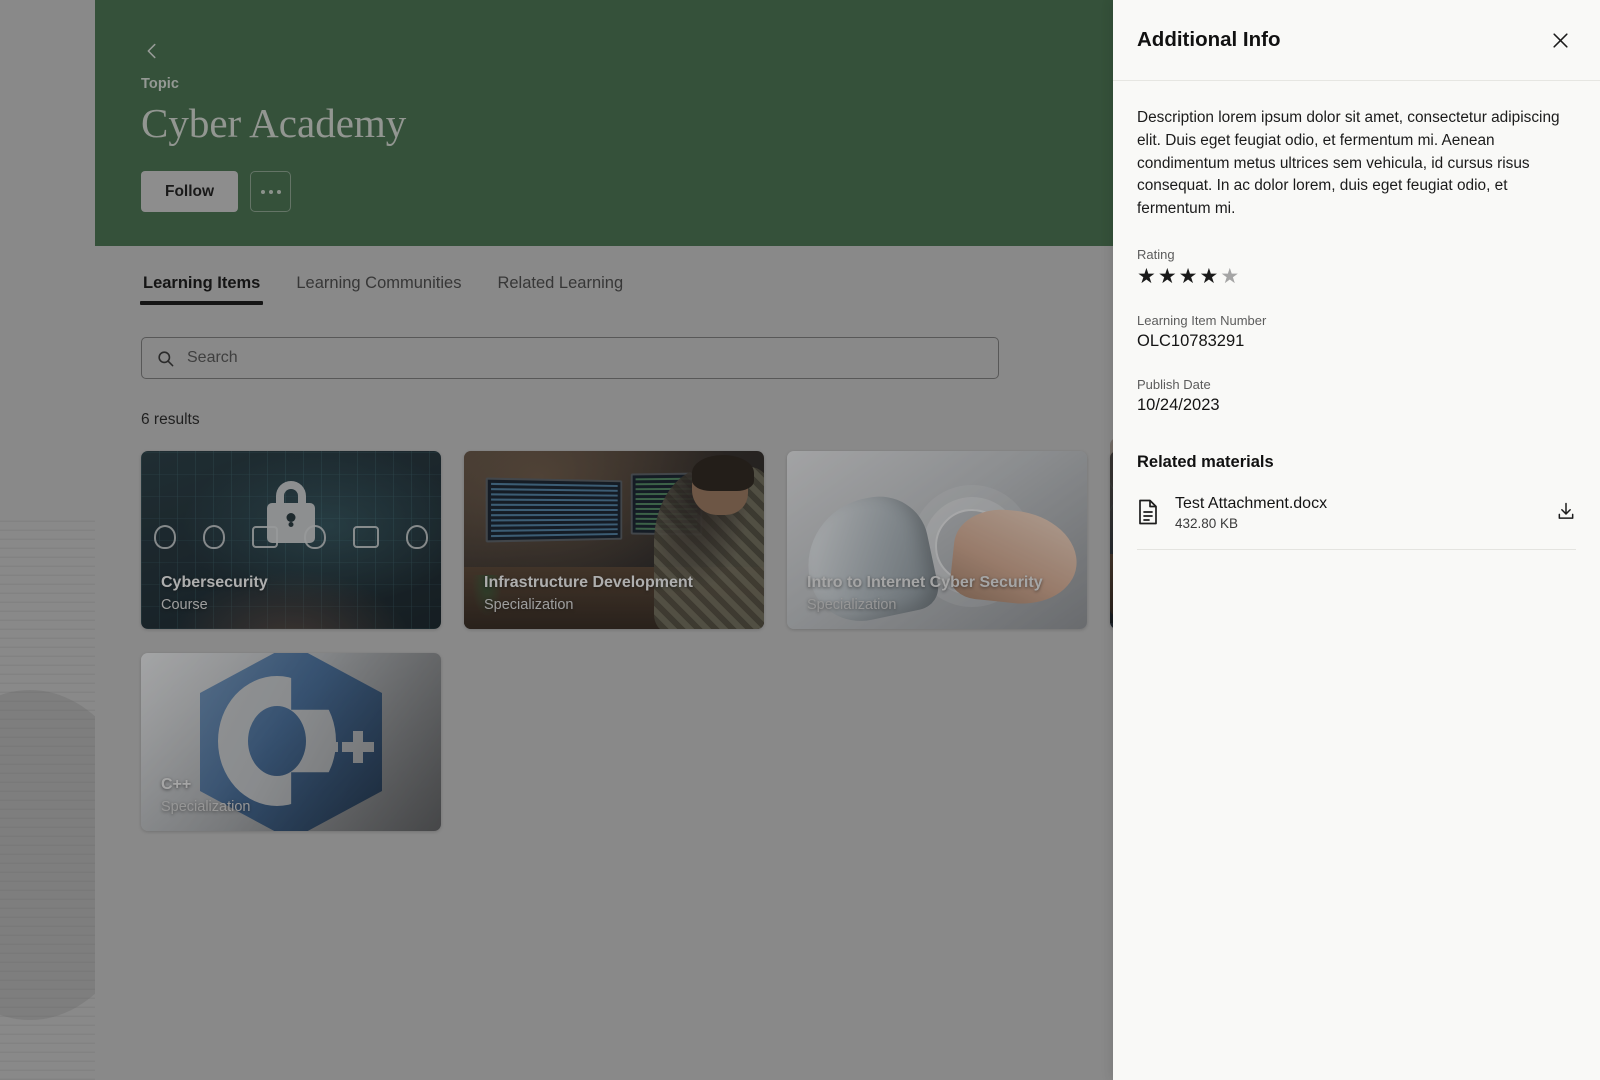 This screenshot has height=1080, width=1600. Describe the element at coordinates (47, 800) in the screenshot. I see `background-texture` at that location.